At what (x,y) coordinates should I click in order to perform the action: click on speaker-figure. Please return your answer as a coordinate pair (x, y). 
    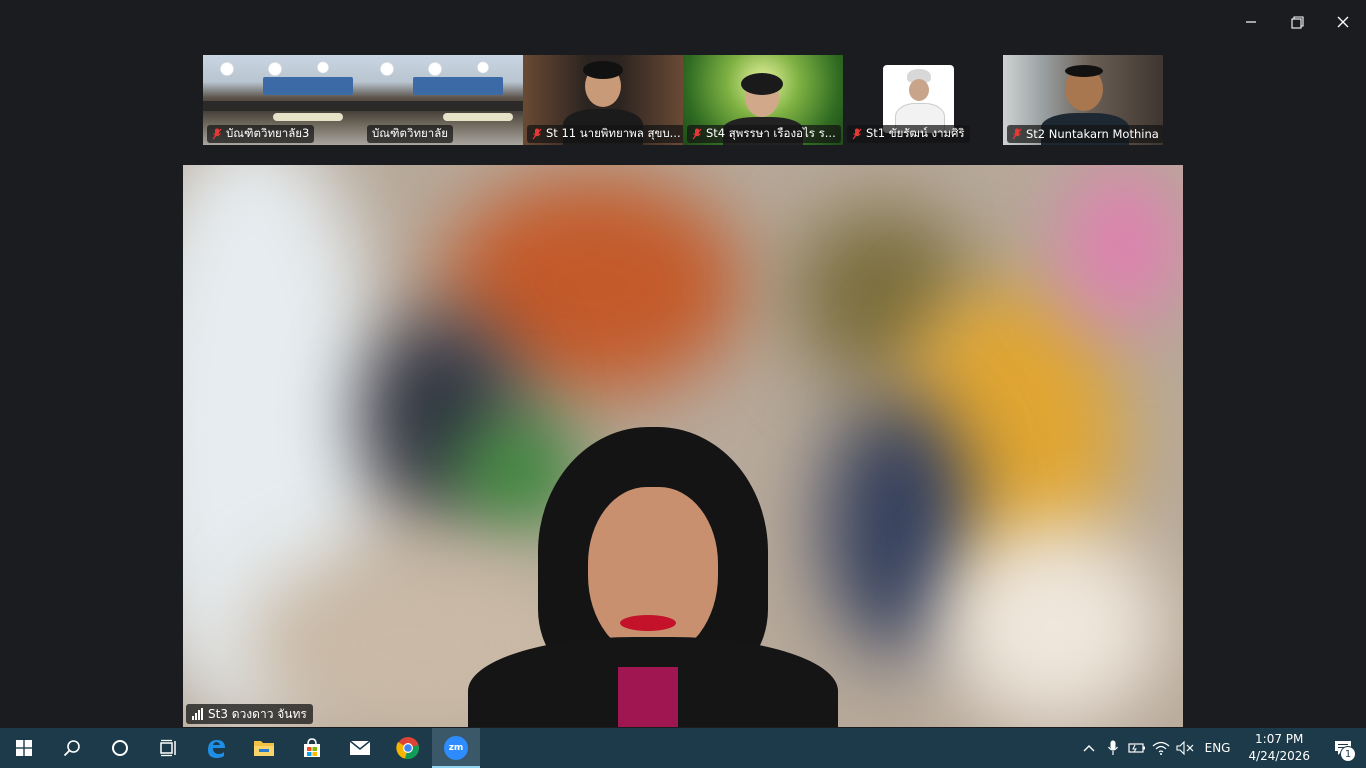
    Looking at the image, I should click on (653, 577).